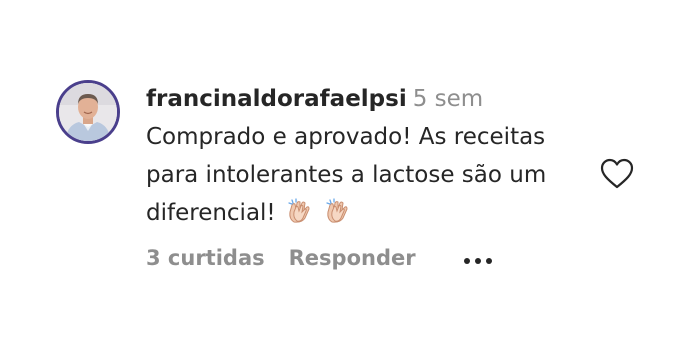 This screenshot has width=688, height=354. I want to click on comment-actions: 3 curtidas Responder, so click(320, 258).